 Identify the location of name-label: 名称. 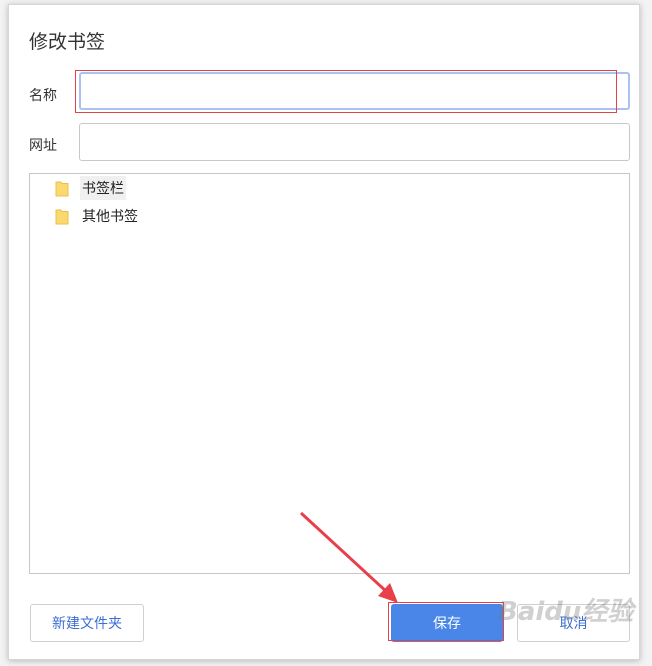
(43, 96).